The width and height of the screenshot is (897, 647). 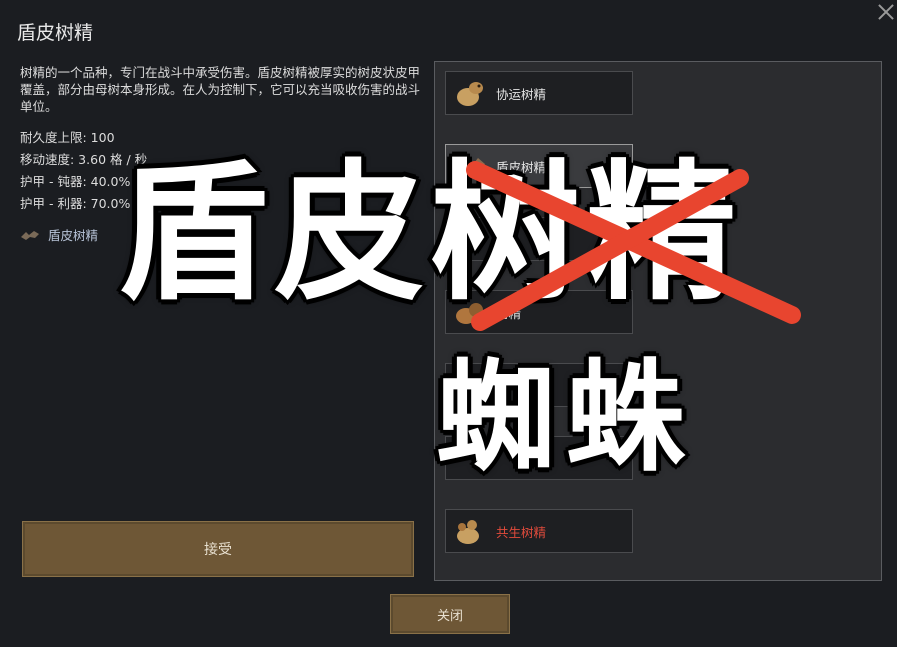 I want to click on list-item-barkskin: 盾皮树精, so click(x=539, y=166).